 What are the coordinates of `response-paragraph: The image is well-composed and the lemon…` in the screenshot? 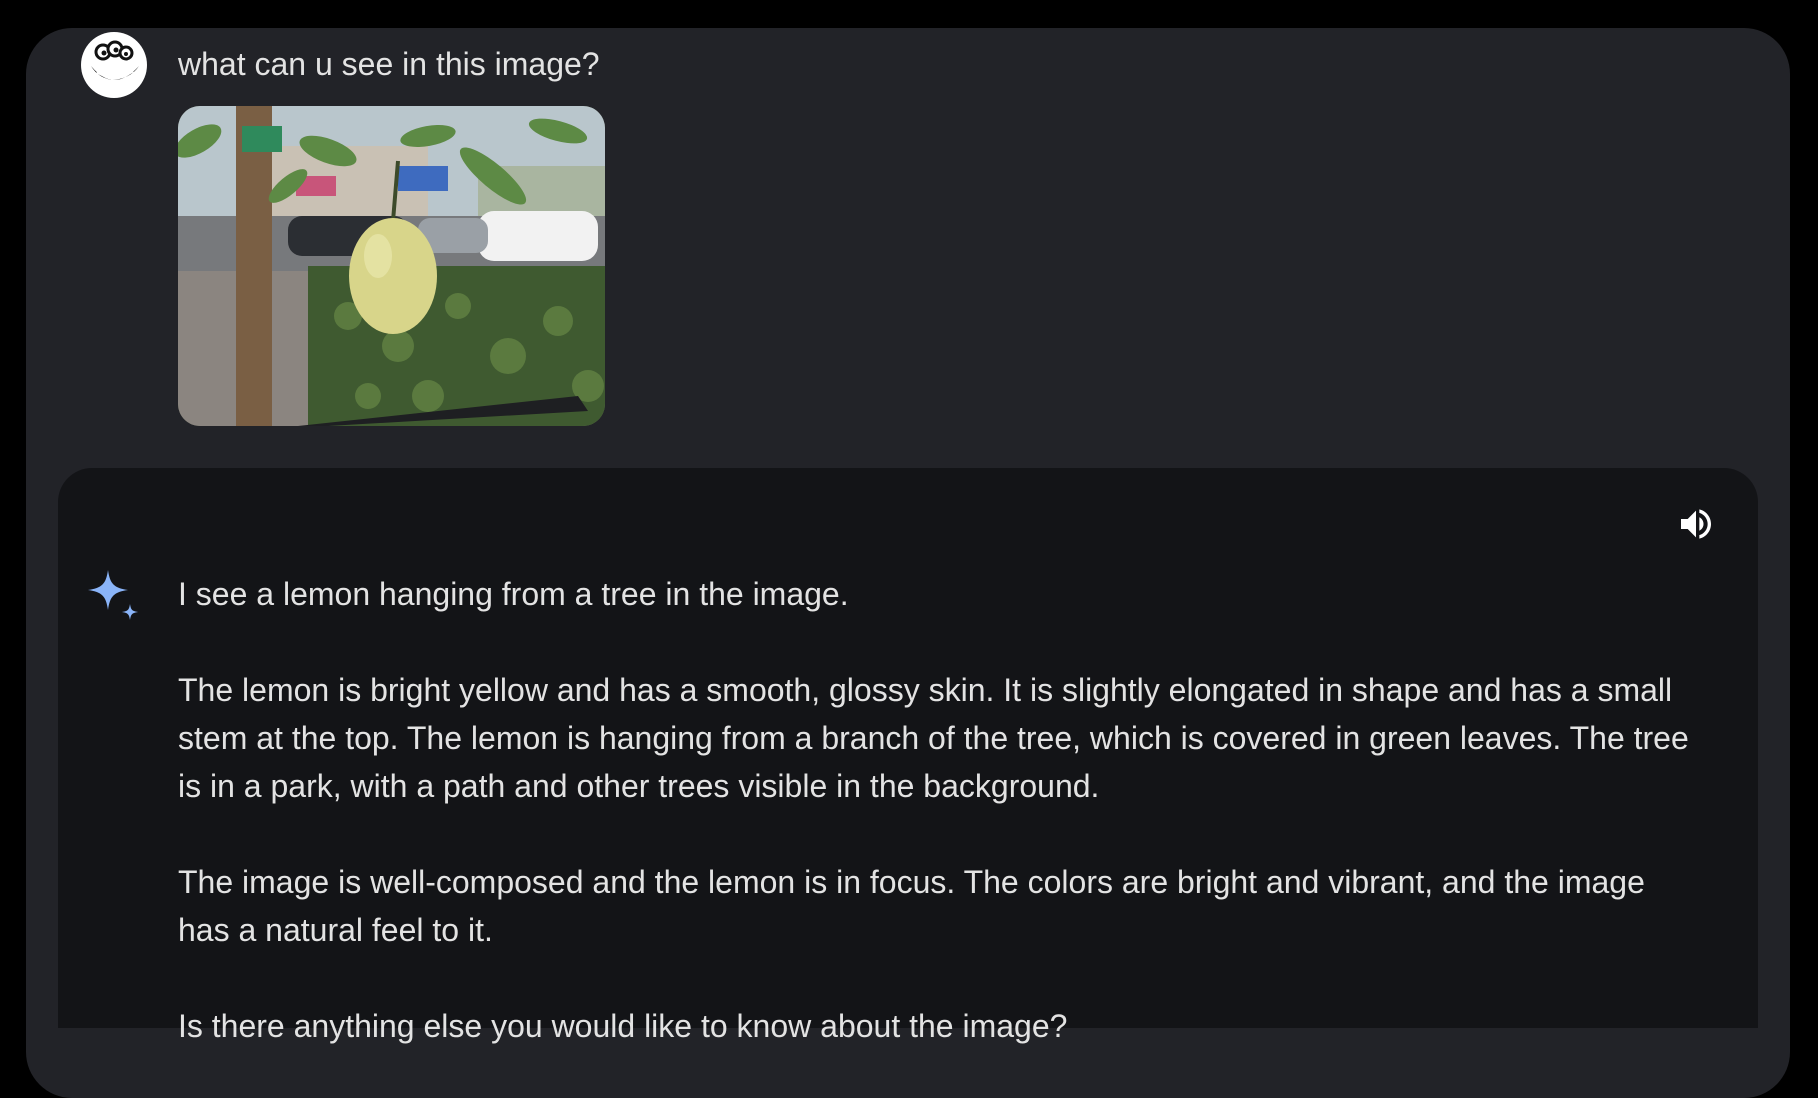 It's located at (911, 906).